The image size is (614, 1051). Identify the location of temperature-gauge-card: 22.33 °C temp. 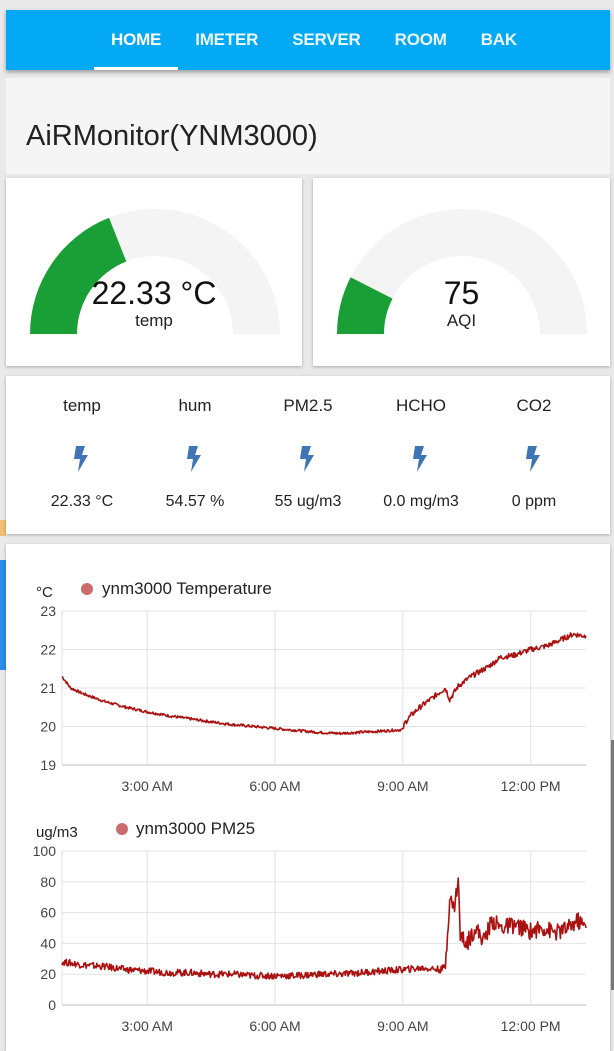
(154, 272).